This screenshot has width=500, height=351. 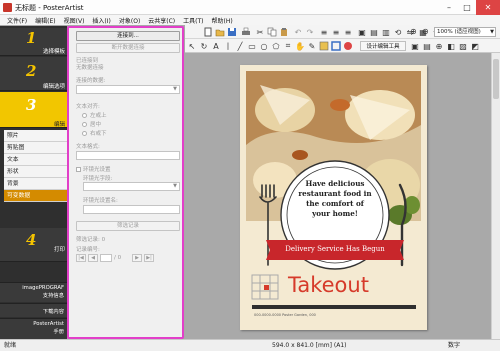 I want to click on zoom-dropdown: 100% (适应视图) ▼, so click(x=465, y=32).